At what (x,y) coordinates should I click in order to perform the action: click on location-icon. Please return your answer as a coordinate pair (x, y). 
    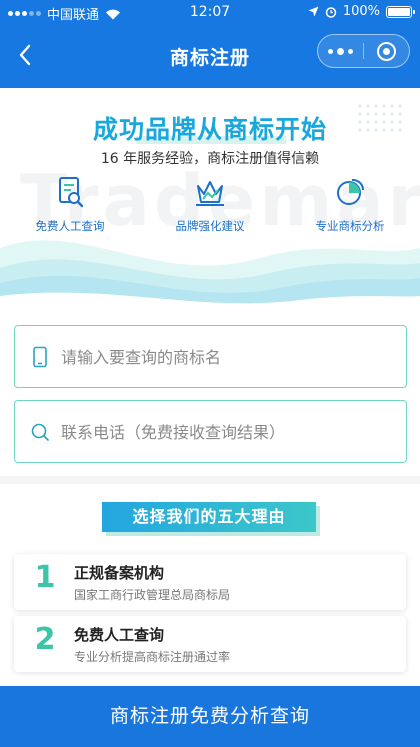
    Looking at the image, I should click on (313, 11).